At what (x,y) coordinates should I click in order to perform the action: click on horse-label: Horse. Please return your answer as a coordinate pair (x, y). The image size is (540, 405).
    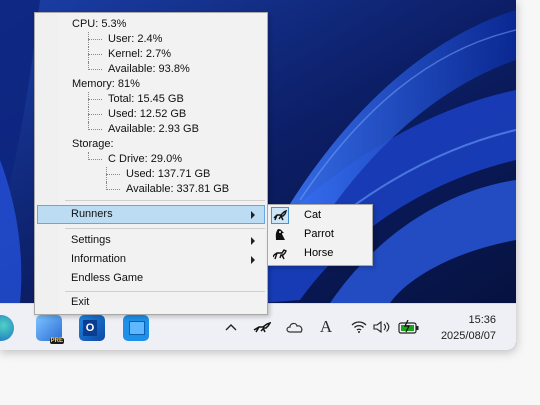
    Looking at the image, I should click on (319, 253).